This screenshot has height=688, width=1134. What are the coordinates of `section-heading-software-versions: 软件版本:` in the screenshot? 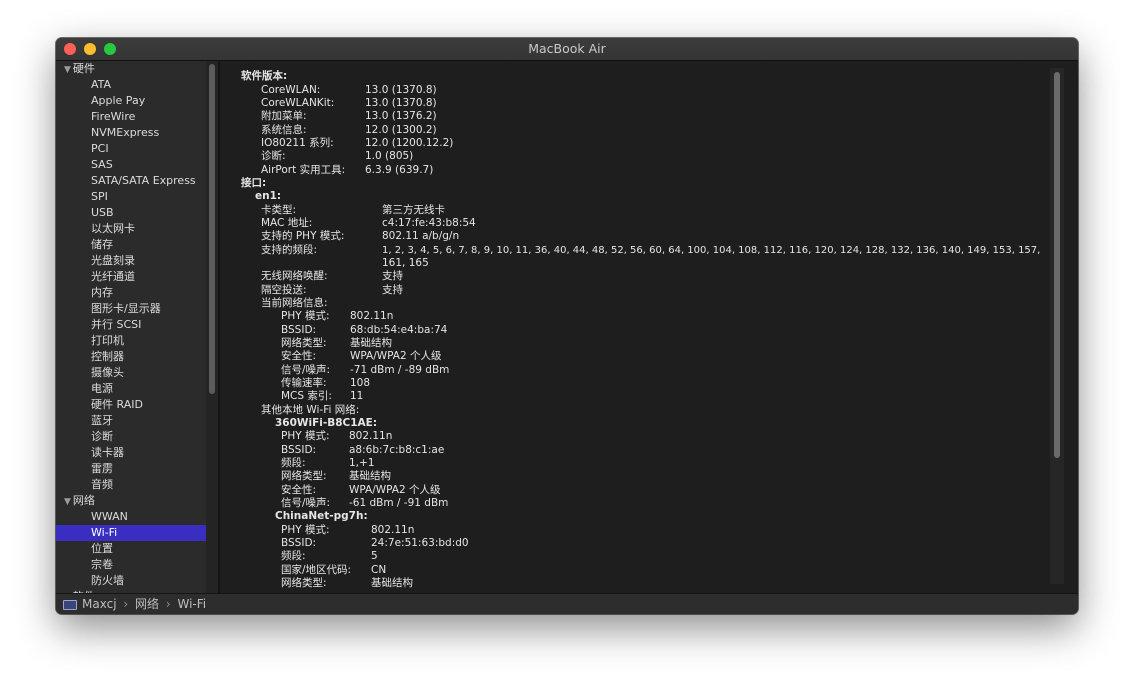 It's located at (264, 76).